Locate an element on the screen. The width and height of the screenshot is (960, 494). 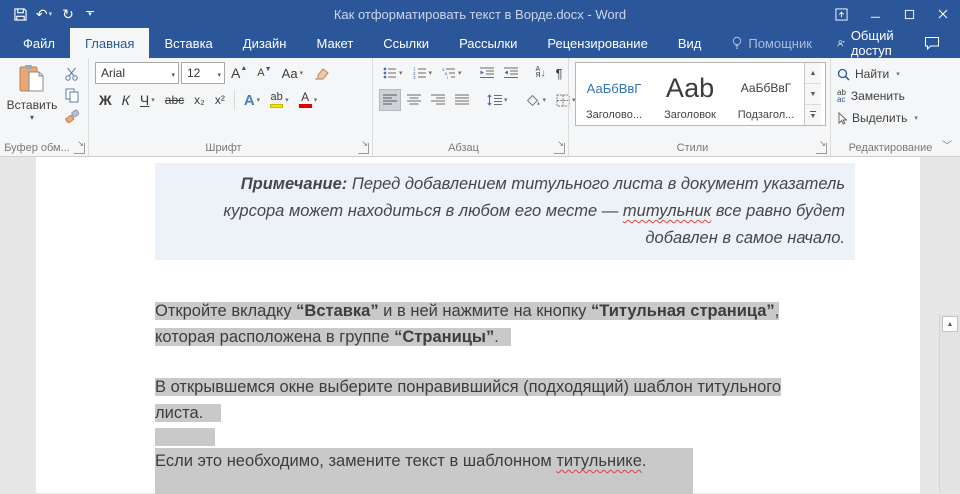
line-spacing-button is located at coordinates (497, 100).